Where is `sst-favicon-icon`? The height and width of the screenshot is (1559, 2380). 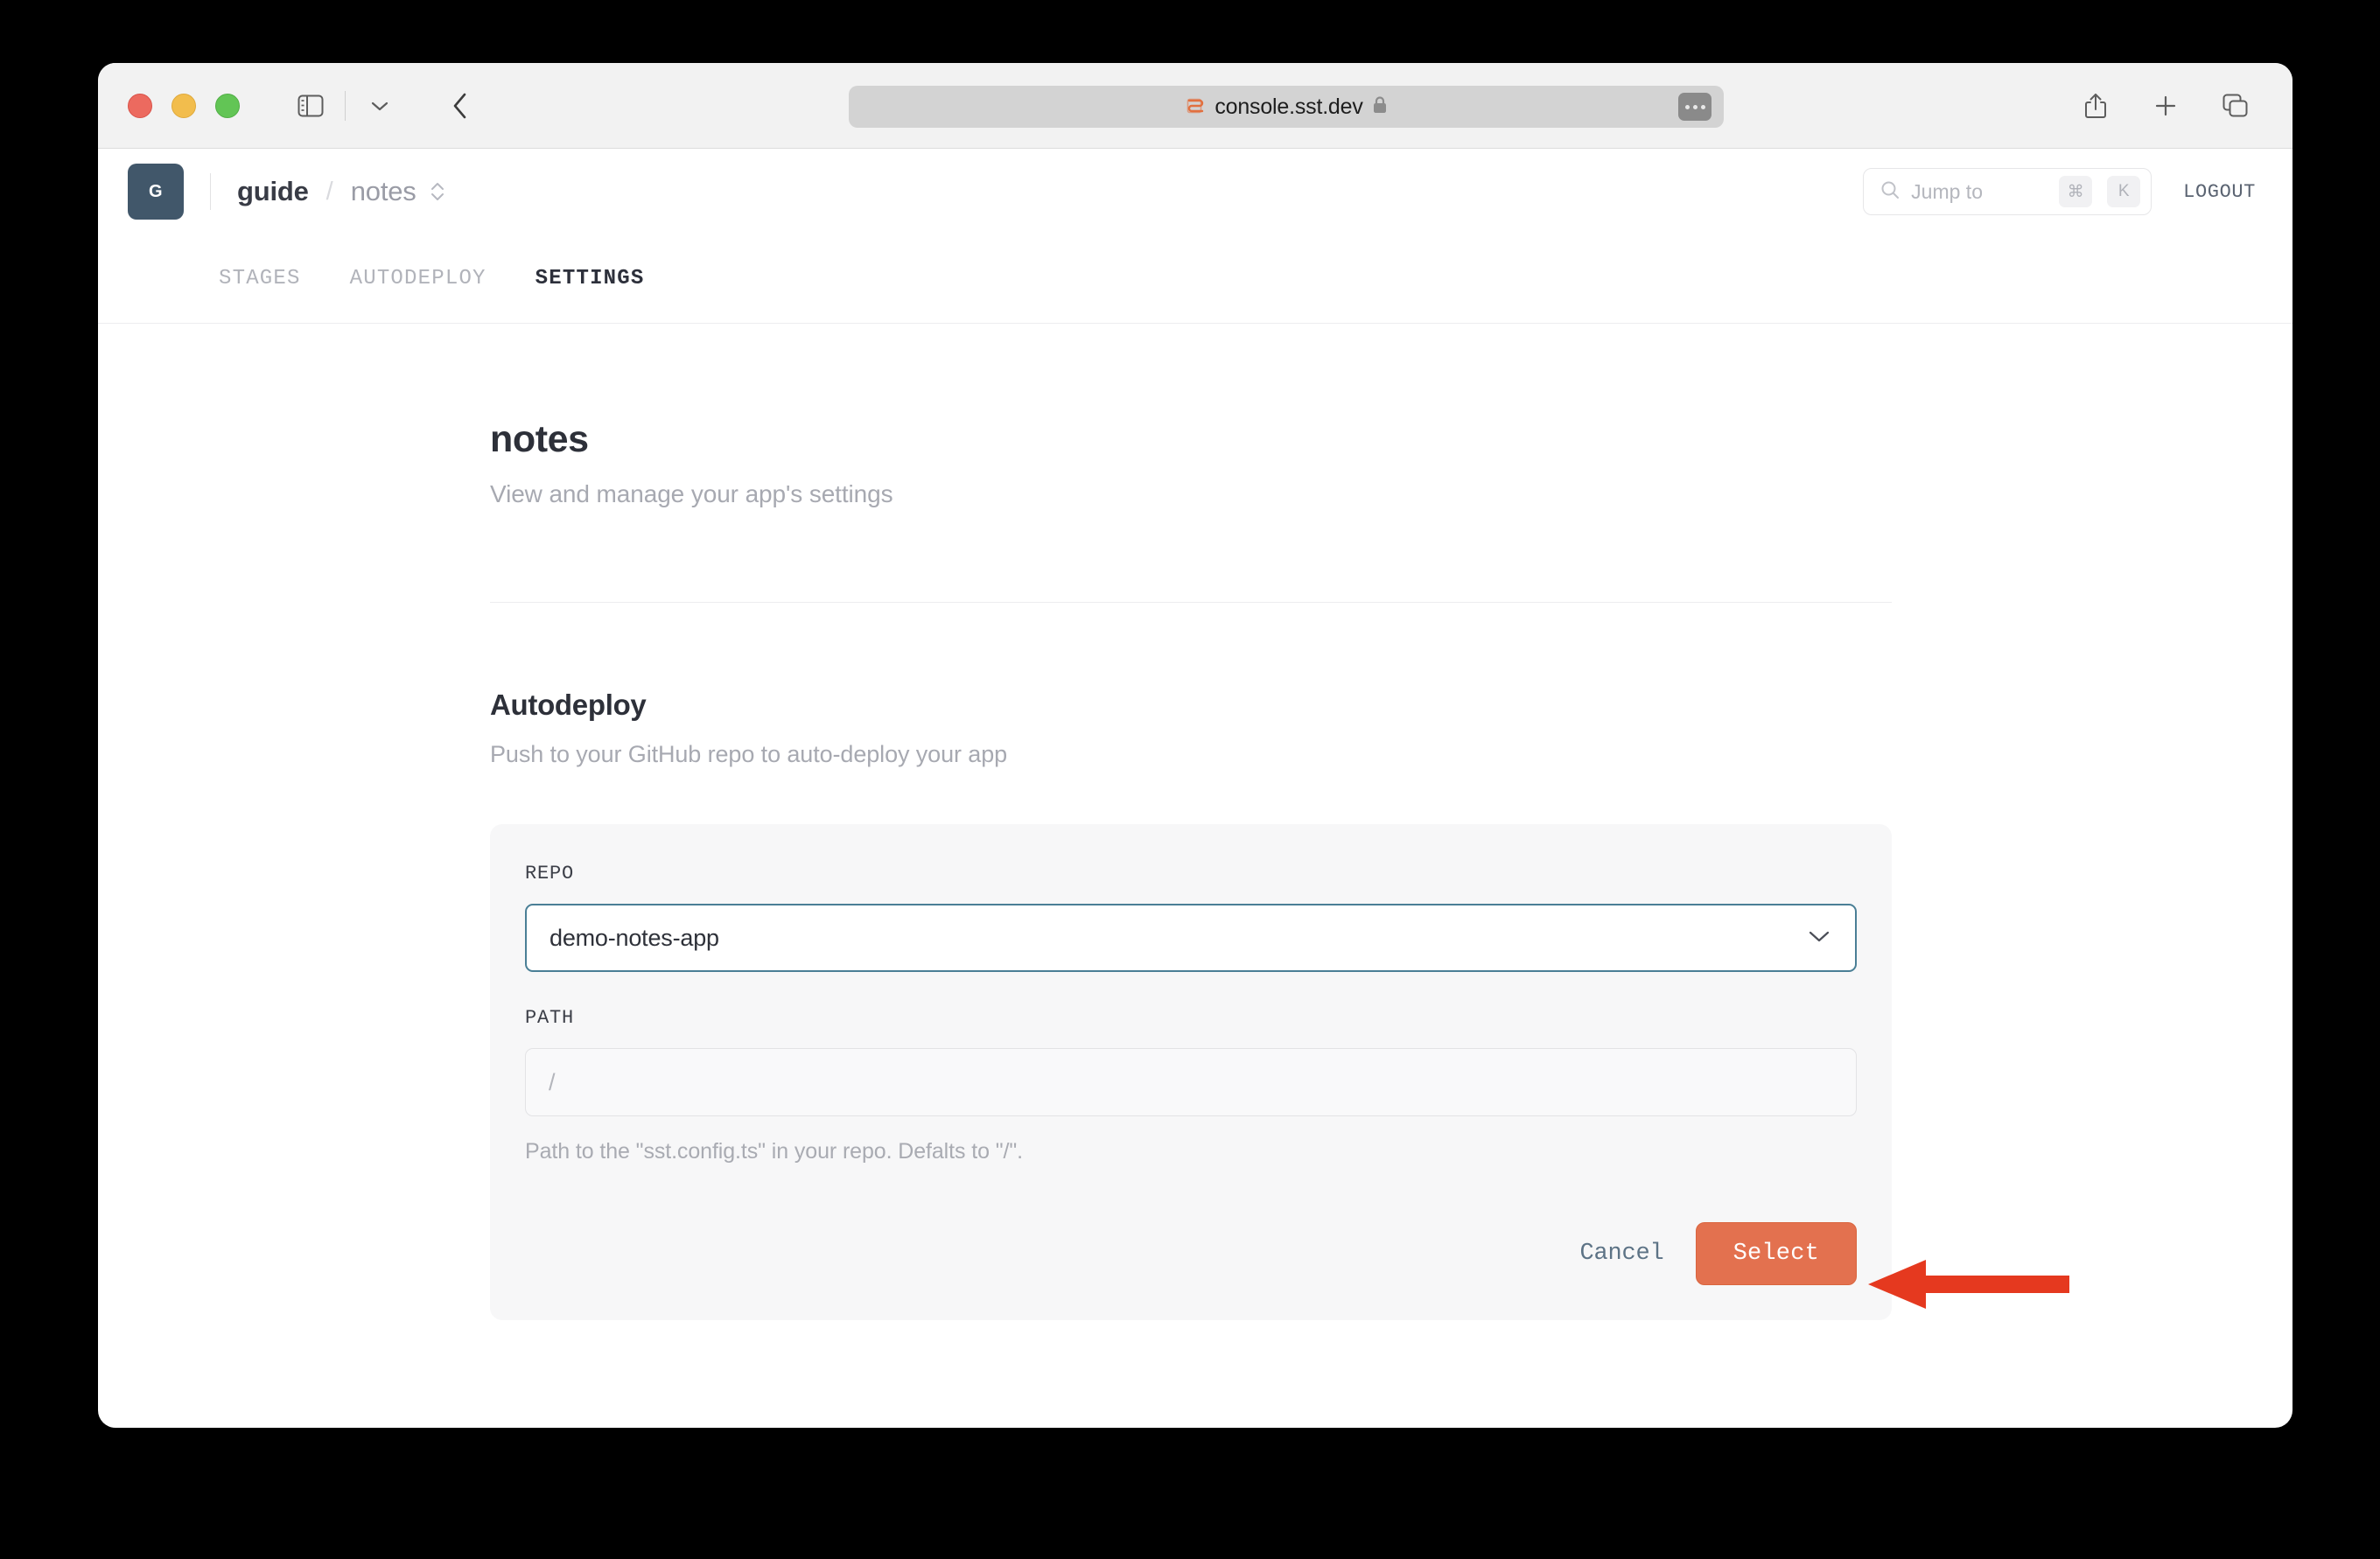 sst-favicon-icon is located at coordinates (1195, 106).